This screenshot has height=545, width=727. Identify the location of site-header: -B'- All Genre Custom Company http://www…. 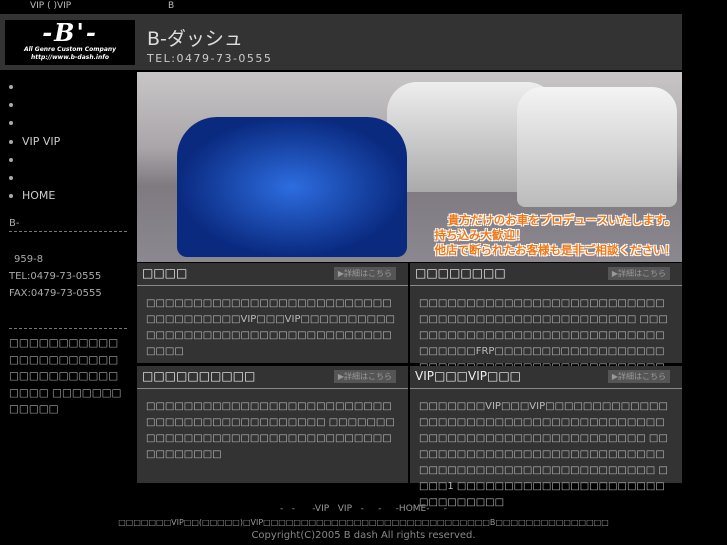
(341, 42).